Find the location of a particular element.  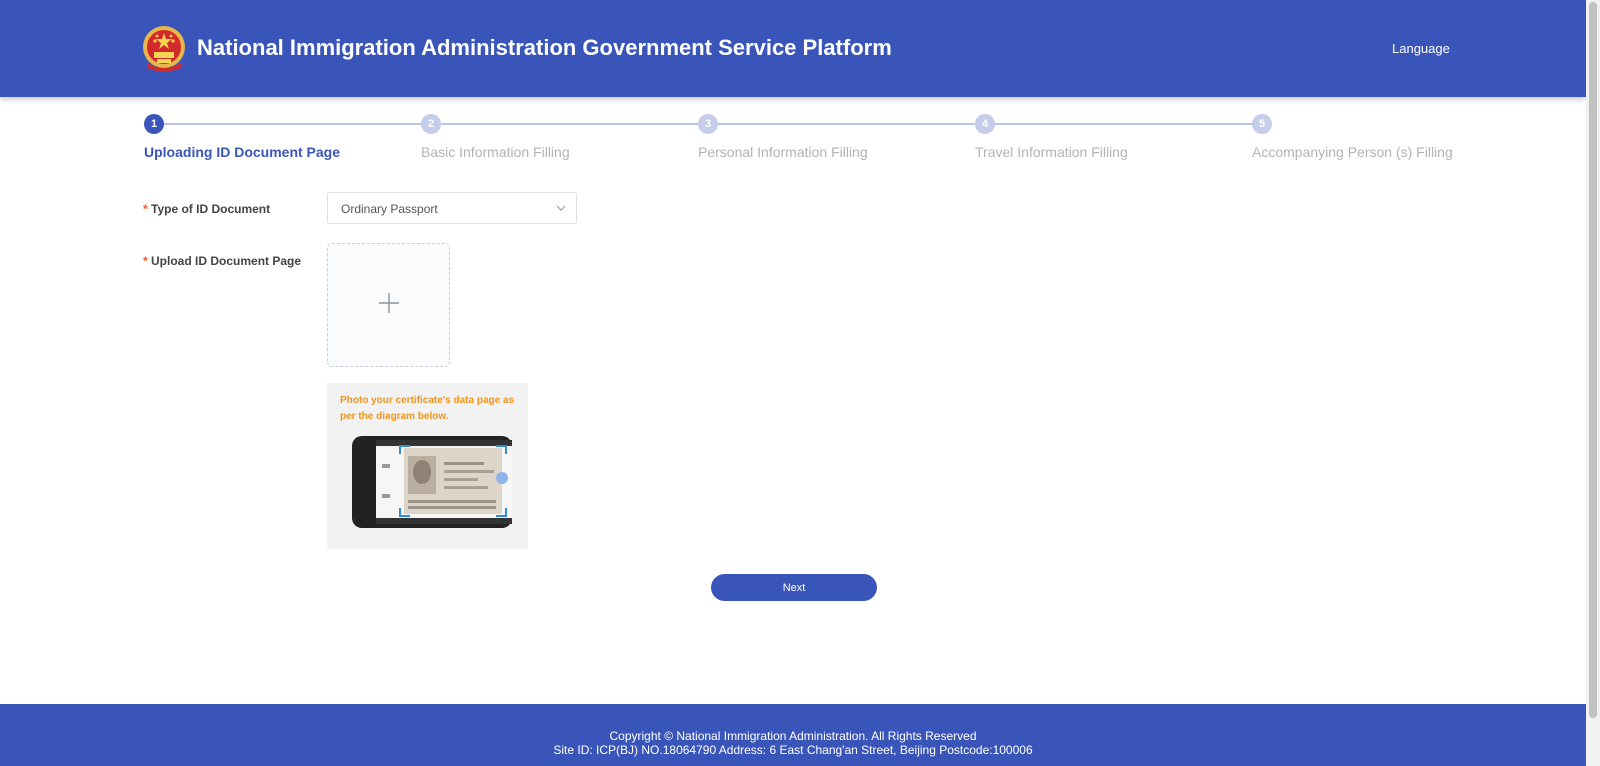

step-5-label: Accompanying Person (s) Filling is located at coordinates (1352, 152).